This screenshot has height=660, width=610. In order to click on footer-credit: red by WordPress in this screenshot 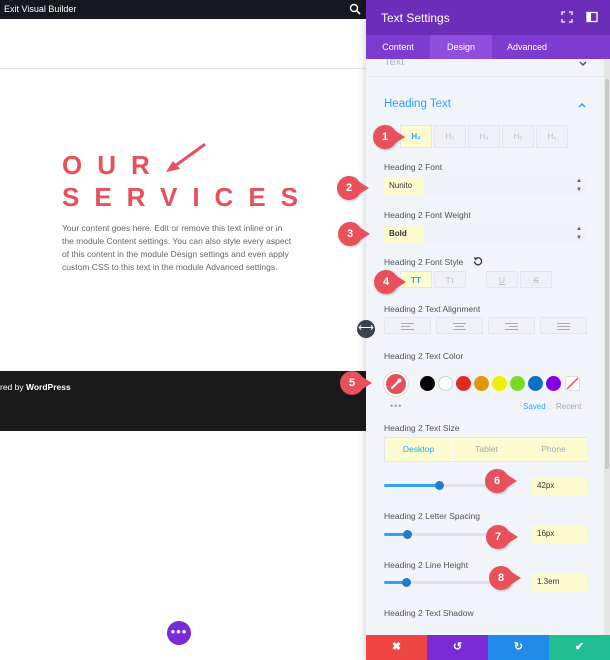, I will do `click(35, 387)`.